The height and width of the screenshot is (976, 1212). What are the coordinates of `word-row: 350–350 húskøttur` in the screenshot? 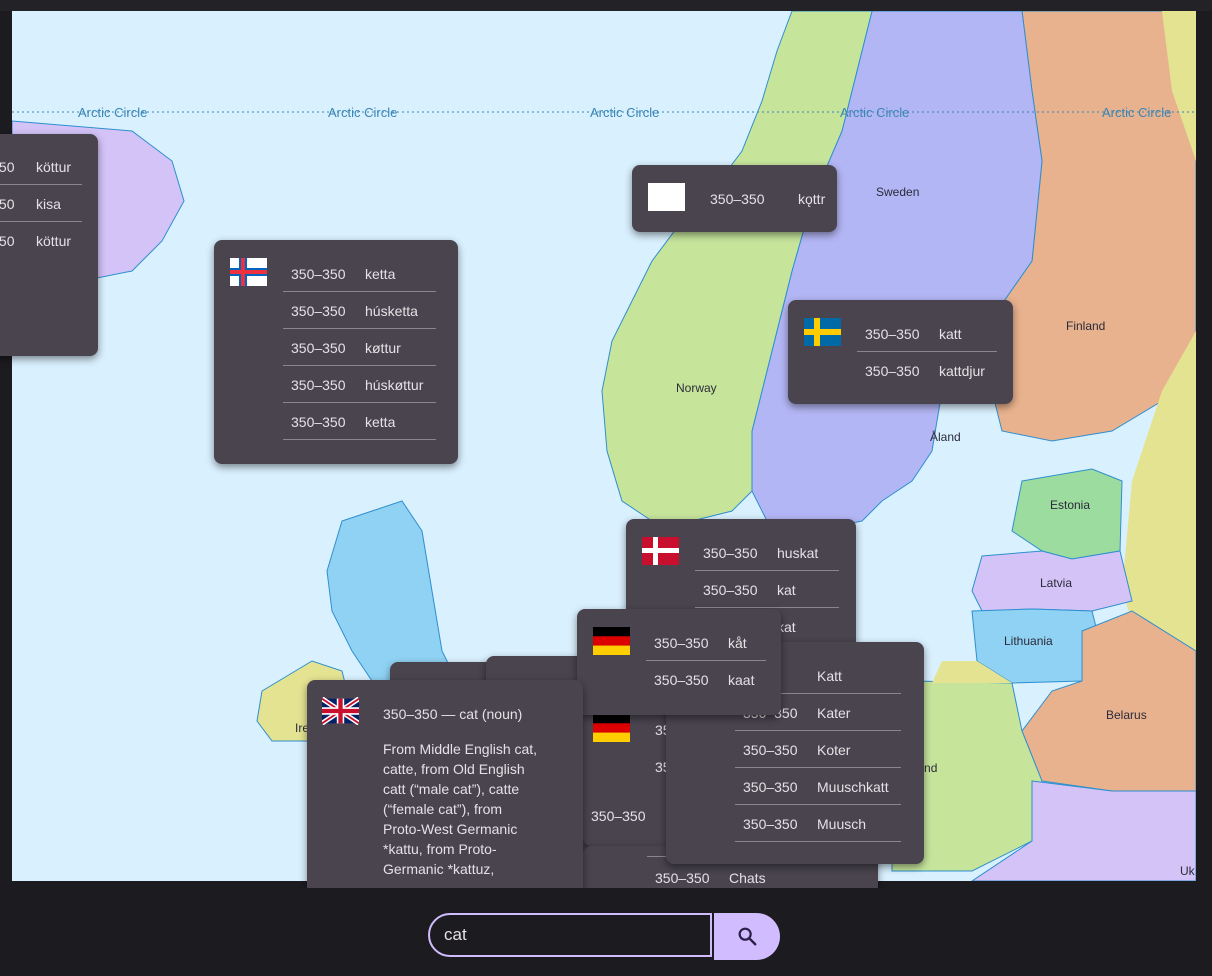 It's located at (363, 384).